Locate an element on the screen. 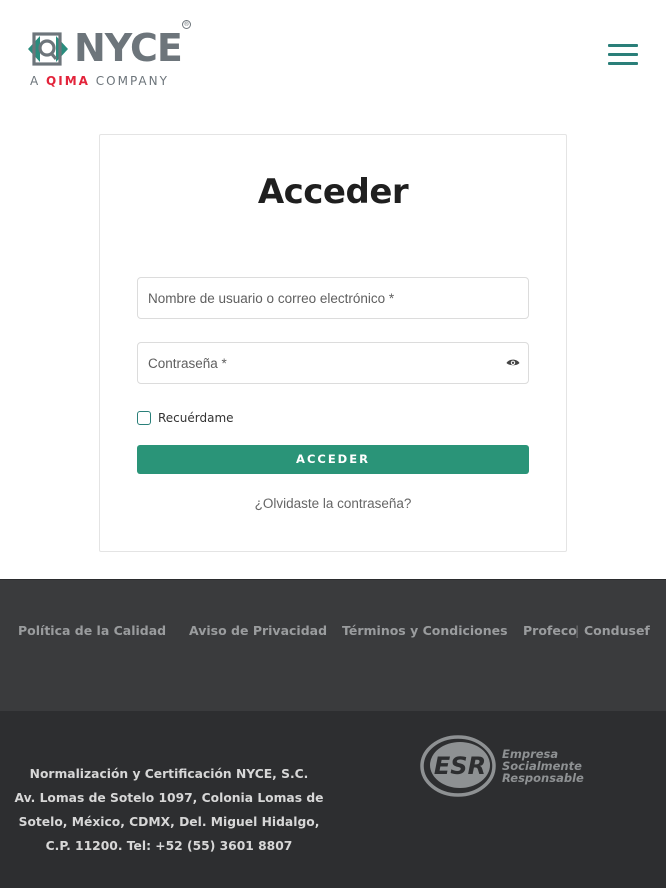  nyce-logo: NYCE ® A QIMA COMPANY is located at coordinates (110, 56).